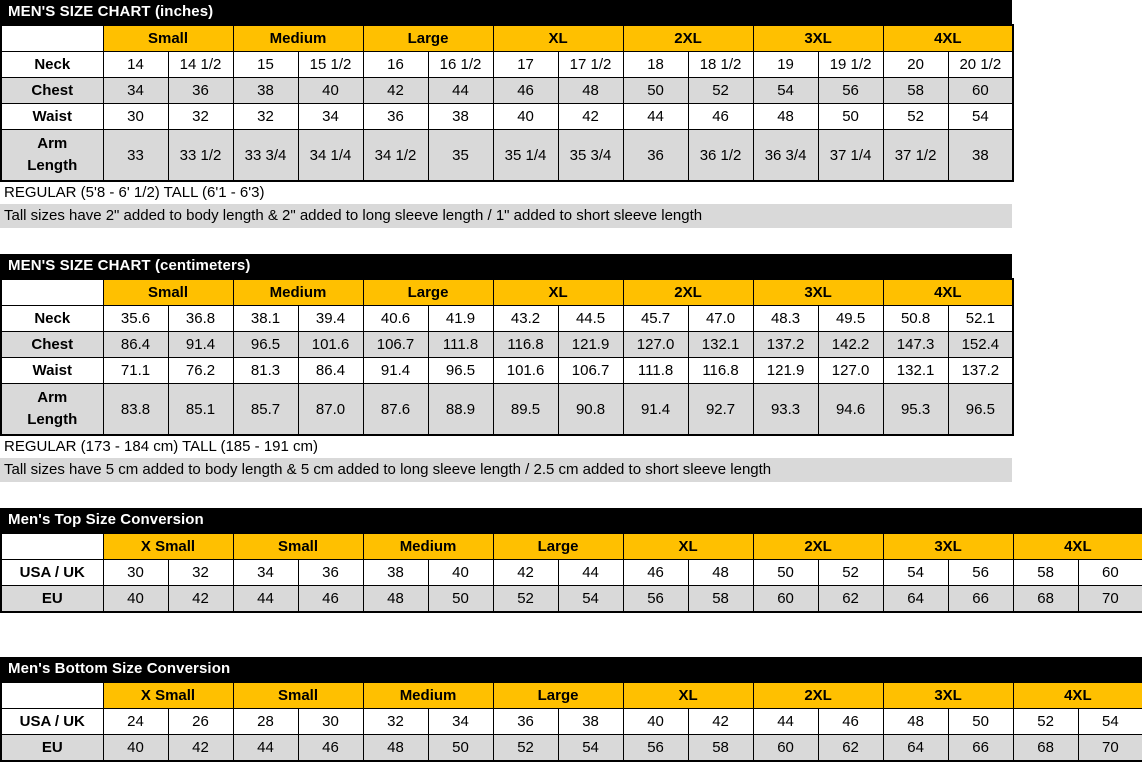  I want to click on cell: 66, so click(980, 599).